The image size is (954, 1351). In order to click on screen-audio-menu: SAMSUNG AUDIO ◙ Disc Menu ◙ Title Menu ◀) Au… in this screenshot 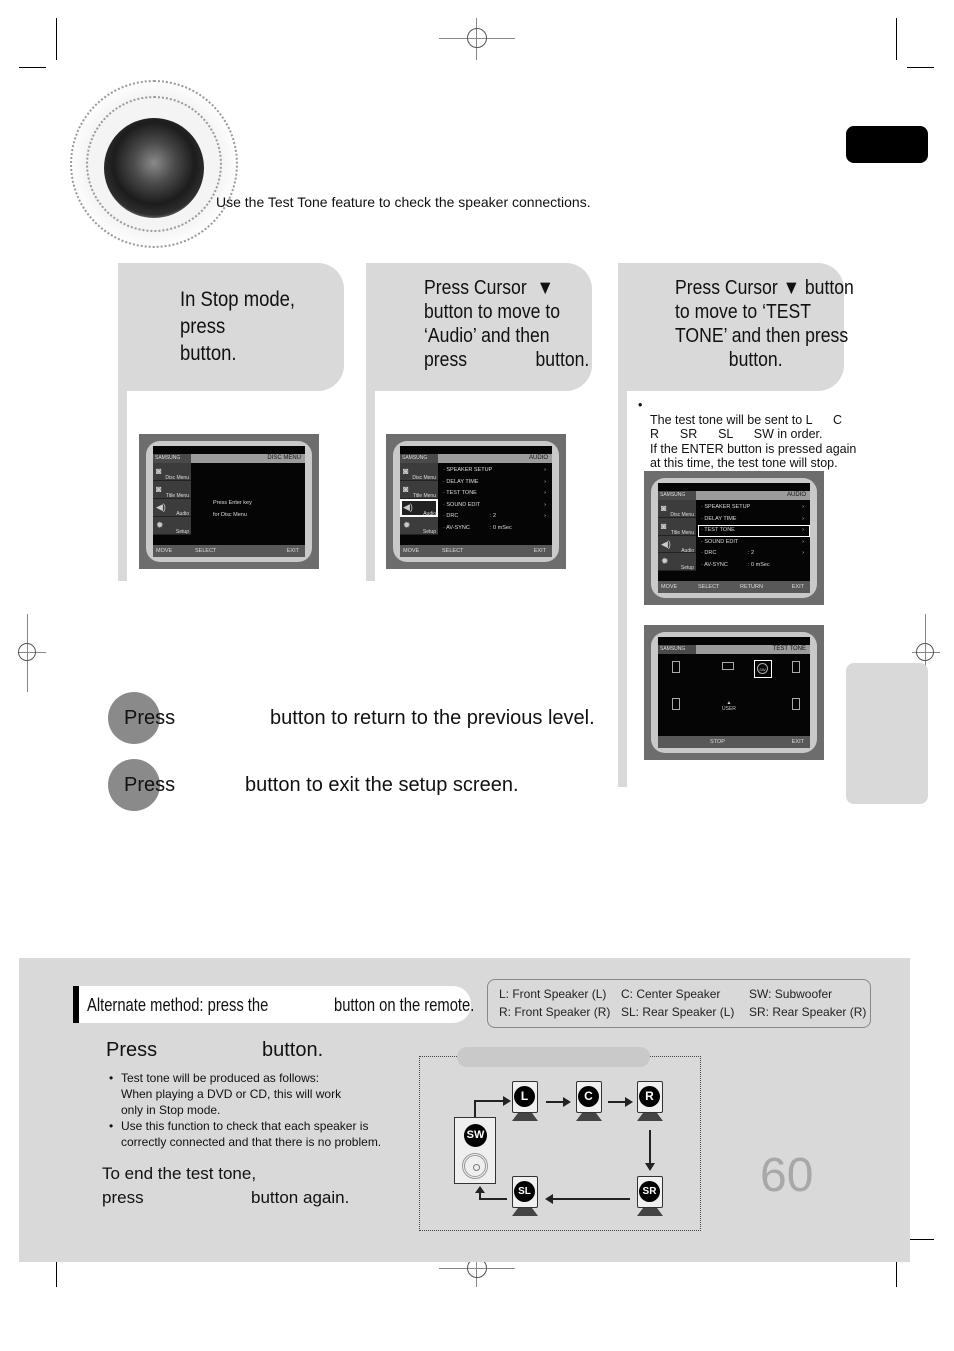, I will do `click(476, 501)`.